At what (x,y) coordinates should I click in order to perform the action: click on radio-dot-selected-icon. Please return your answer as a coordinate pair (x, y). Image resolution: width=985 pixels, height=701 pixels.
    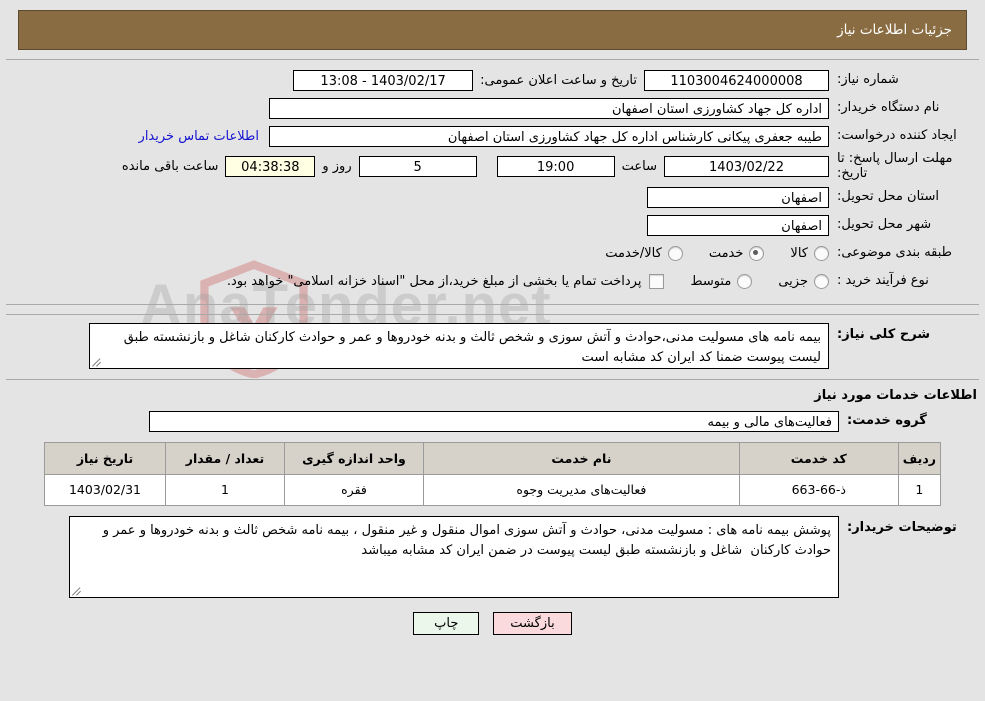
    Looking at the image, I should click on (757, 253).